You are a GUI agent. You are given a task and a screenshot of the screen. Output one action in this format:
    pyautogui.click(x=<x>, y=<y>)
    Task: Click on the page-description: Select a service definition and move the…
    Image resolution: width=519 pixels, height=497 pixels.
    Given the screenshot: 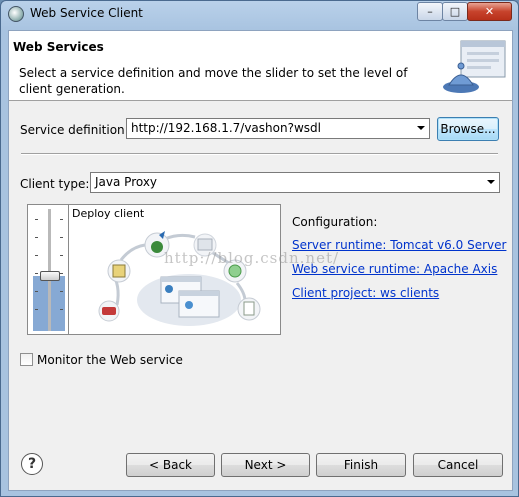 What is the action you would take?
    pyautogui.click(x=213, y=81)
    